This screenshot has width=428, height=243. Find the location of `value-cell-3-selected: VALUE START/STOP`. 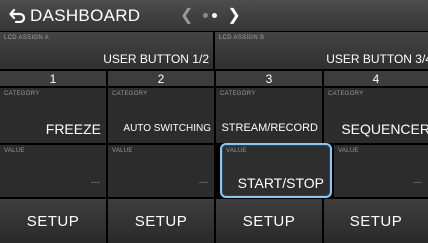

value-cell-3-selected: VALUE START/STOP is located at coordinates (276, 170).